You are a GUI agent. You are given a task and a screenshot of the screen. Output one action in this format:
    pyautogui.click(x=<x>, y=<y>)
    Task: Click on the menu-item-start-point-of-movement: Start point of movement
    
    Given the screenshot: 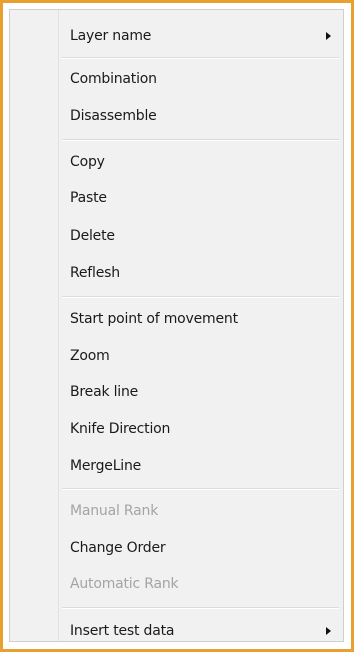 What is the action you would take?
    pyautogui.click(x=176, y=319)
    